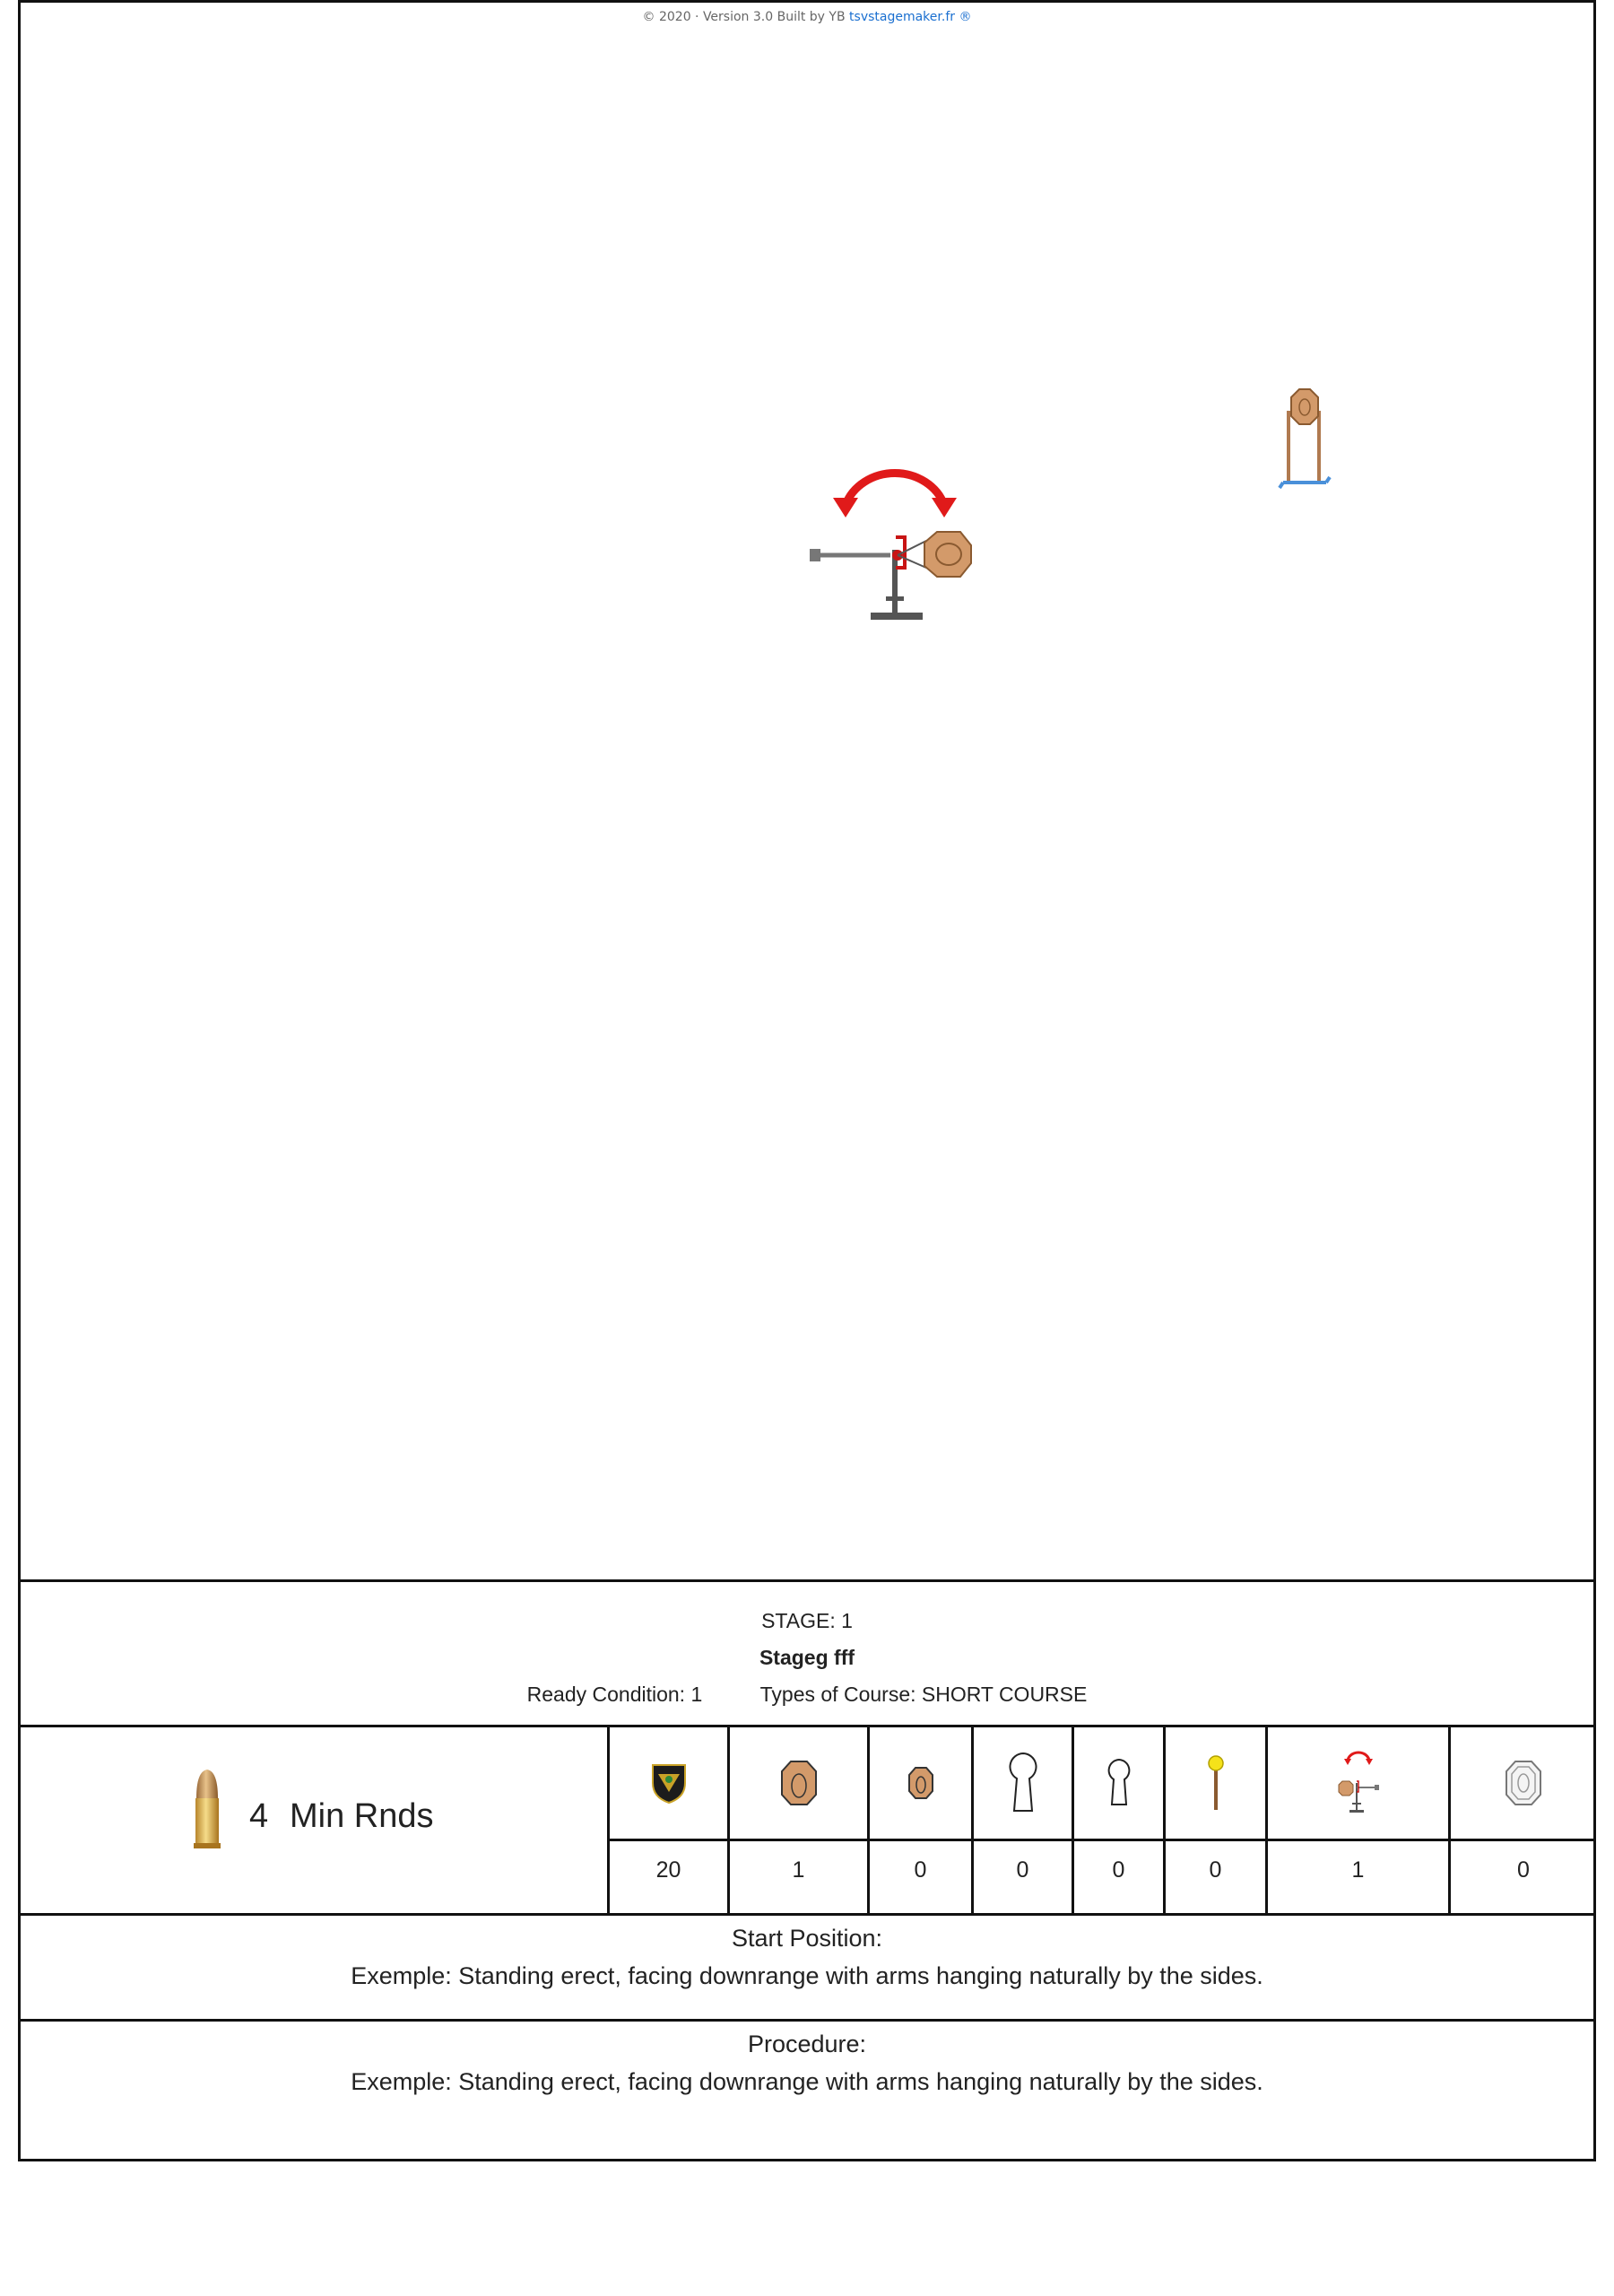 Image resolution: width=1614 pixels, height=2296 pixels. Describe the element at coordinates (1022, 1870) in the screenshot. I see `target-count-popper: 0` at that location.